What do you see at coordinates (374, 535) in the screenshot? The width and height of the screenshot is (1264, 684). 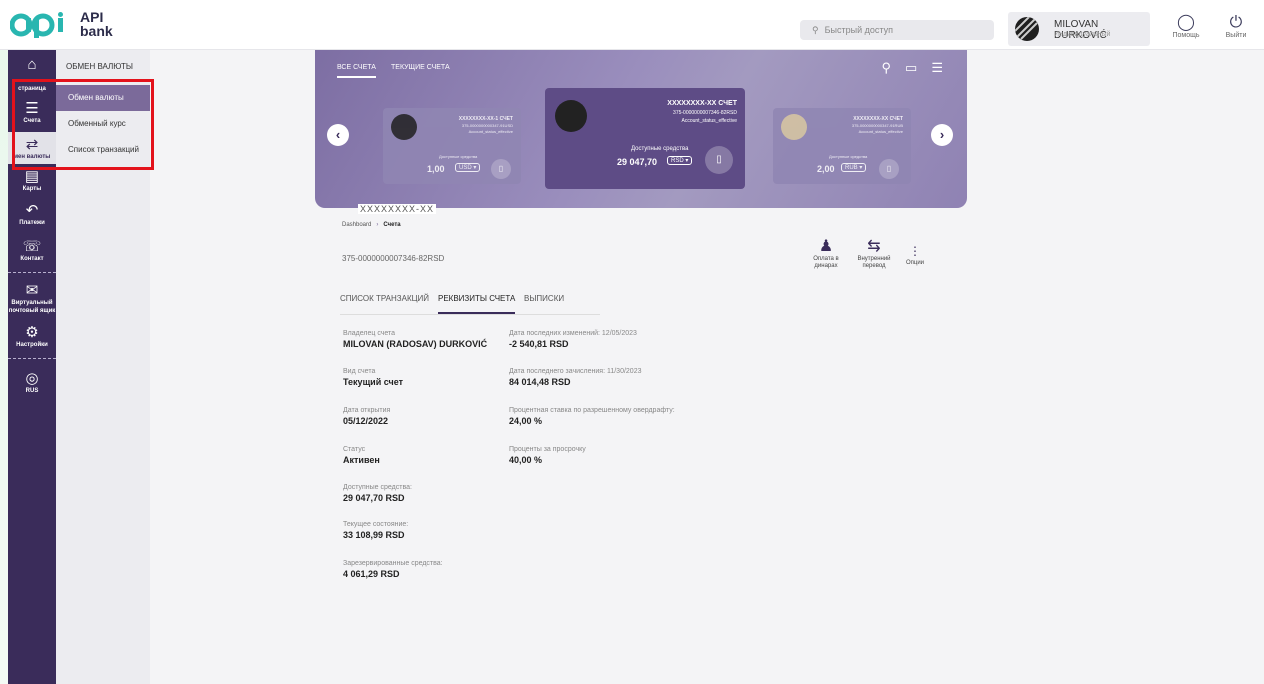 I see `field-value: 33 108,99 RSD` at bounding box center [374, 535].